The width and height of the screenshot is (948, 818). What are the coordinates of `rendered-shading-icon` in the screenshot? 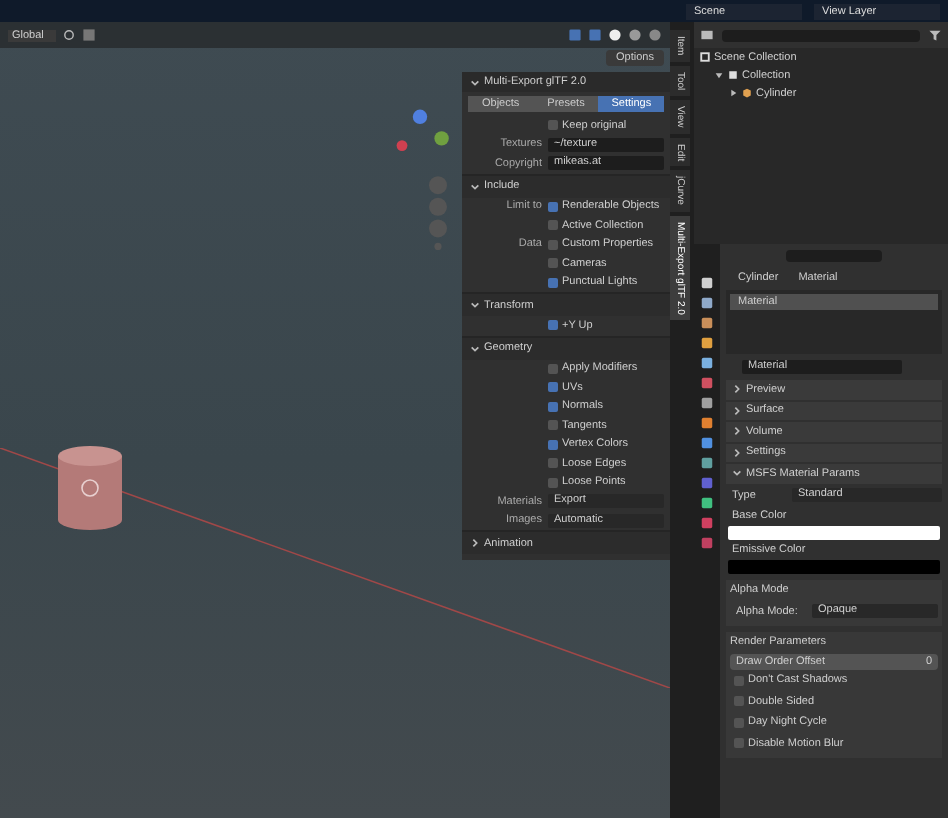 It's located at (655, 35).